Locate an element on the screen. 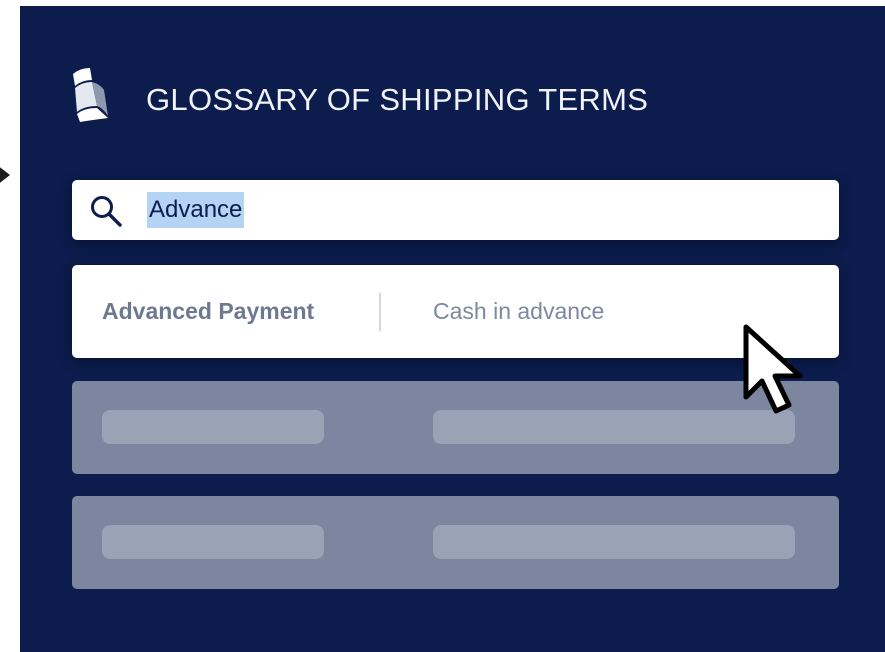  page-title: GLOSSARY OF SHIPPING TERMS is located at coordinates (397, 99).